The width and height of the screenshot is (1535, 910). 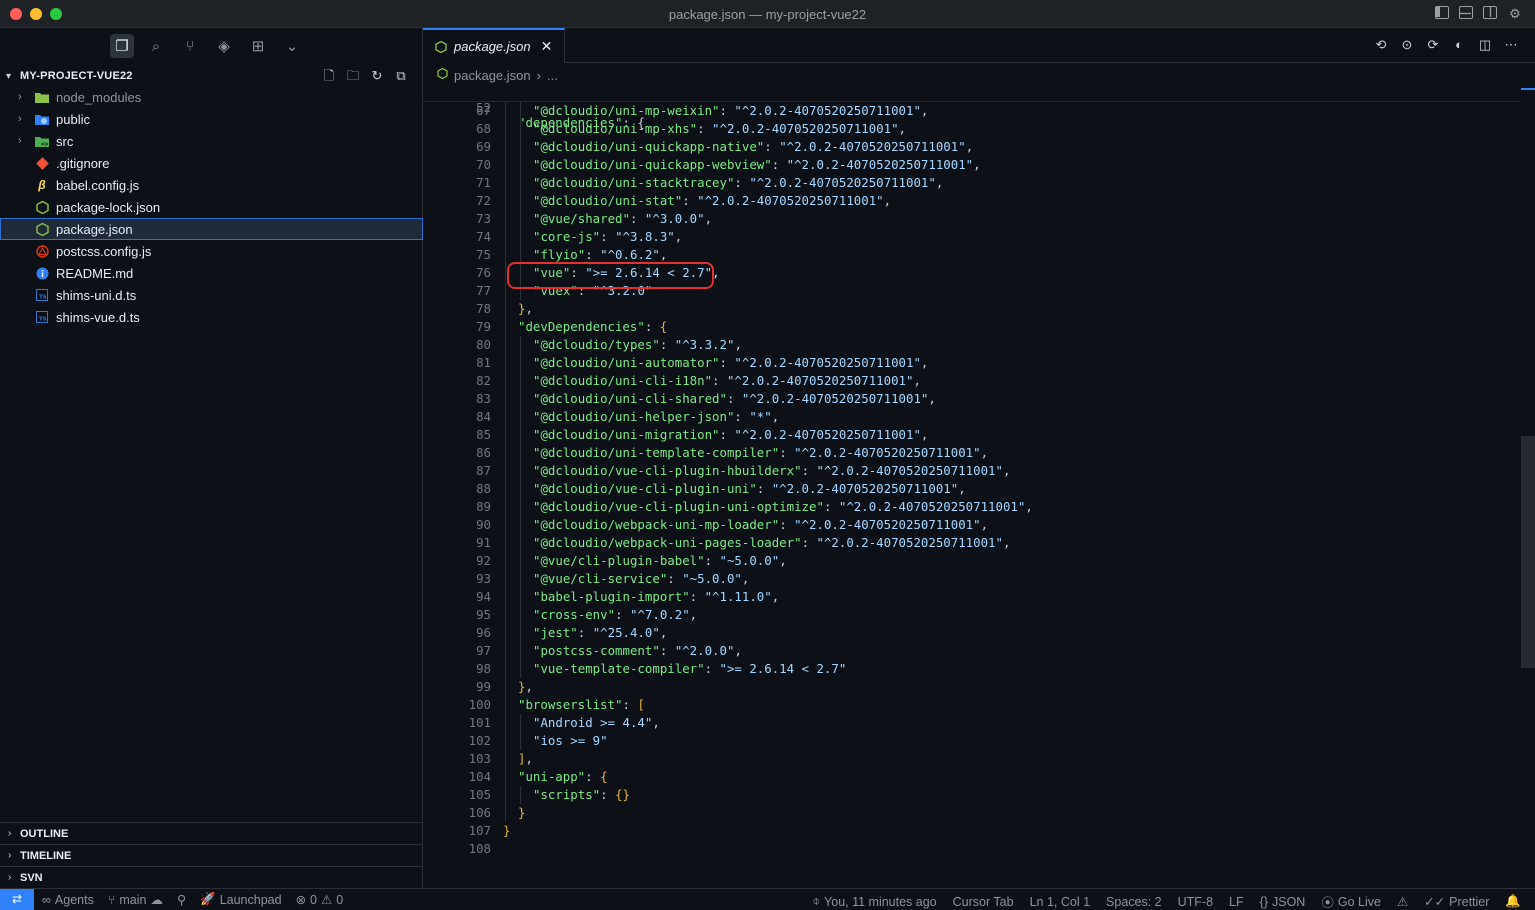 I want to click on code-line: 78},, so click(x=971, y=309).